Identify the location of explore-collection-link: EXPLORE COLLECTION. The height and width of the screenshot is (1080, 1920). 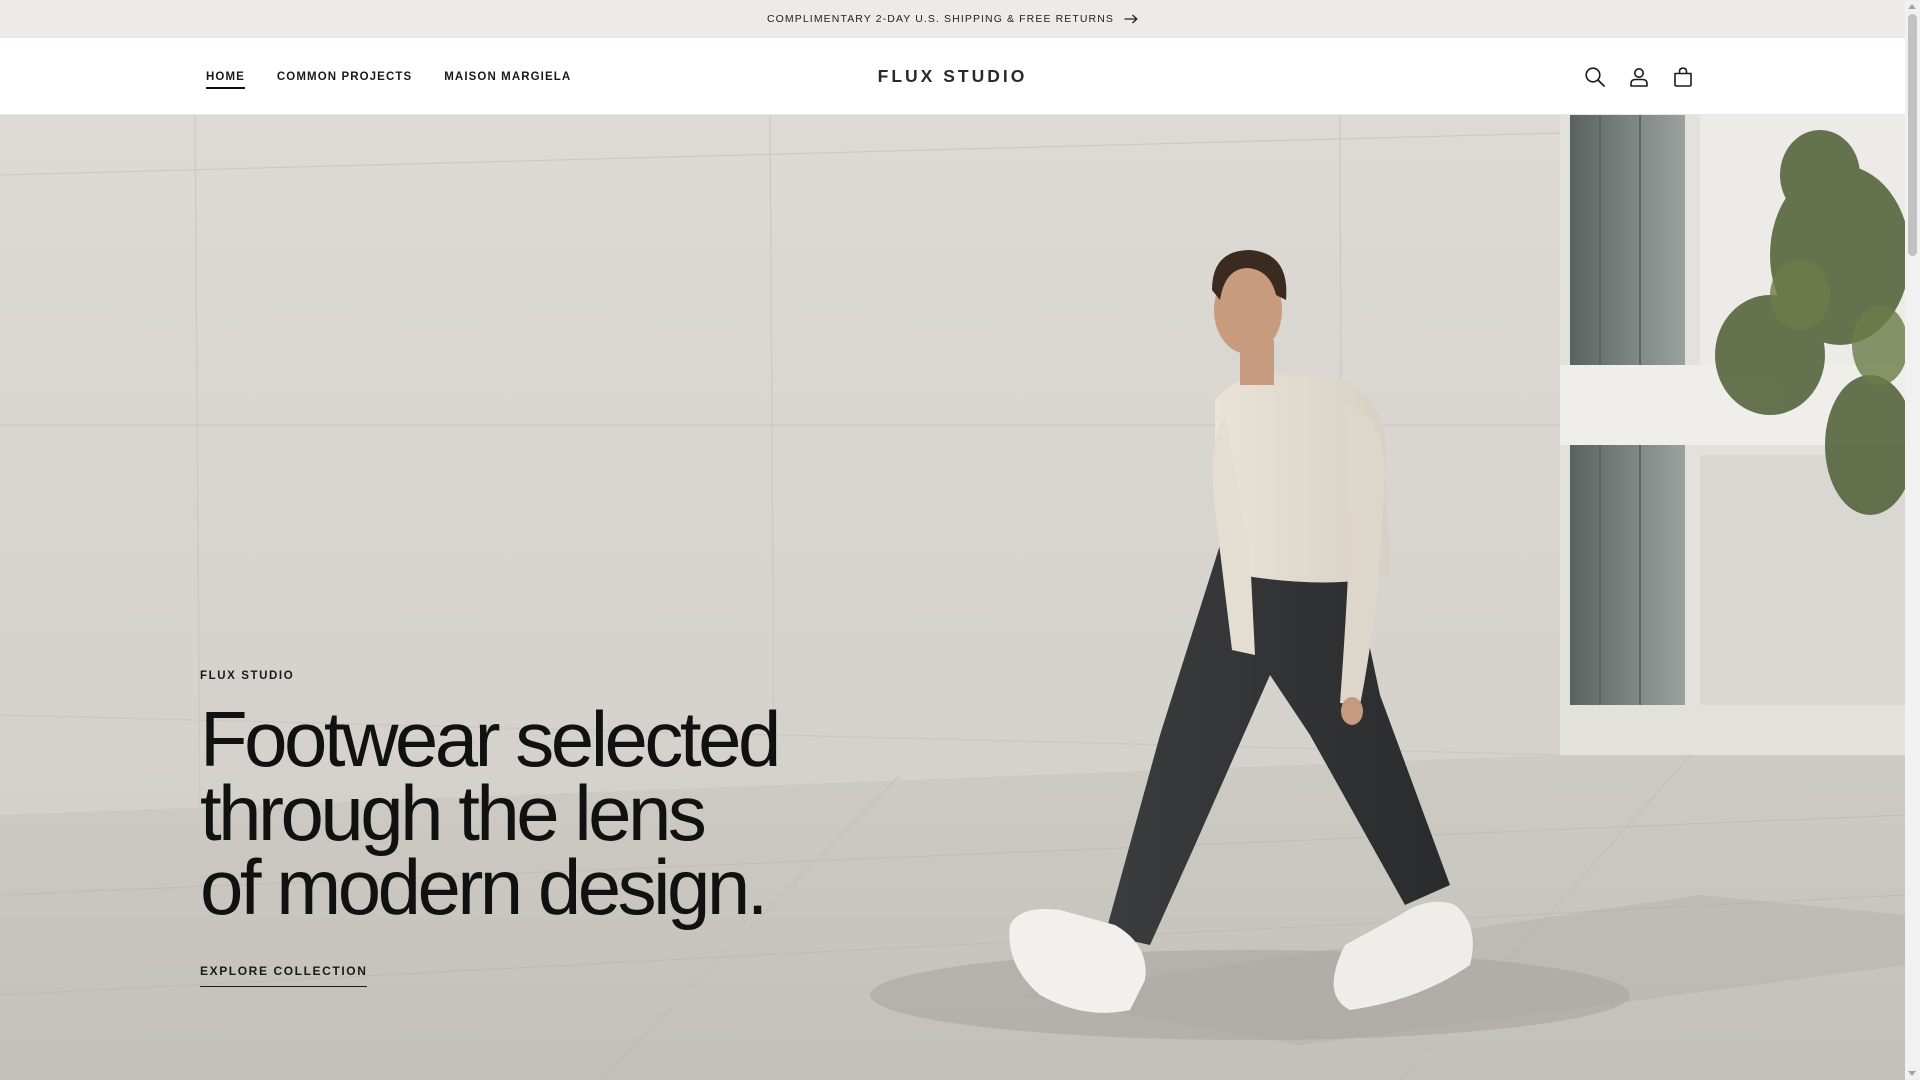
(284, 975).